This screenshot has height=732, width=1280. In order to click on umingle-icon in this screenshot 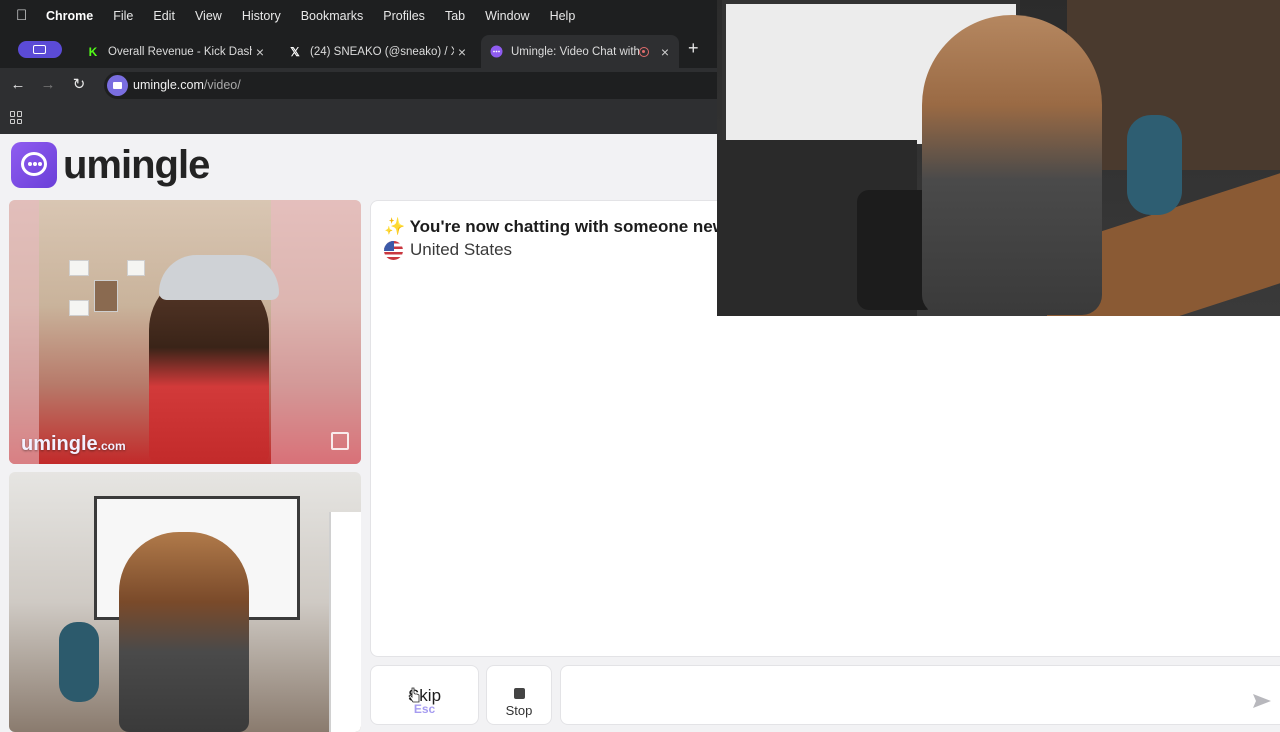, I will do `click(496, 52)`.